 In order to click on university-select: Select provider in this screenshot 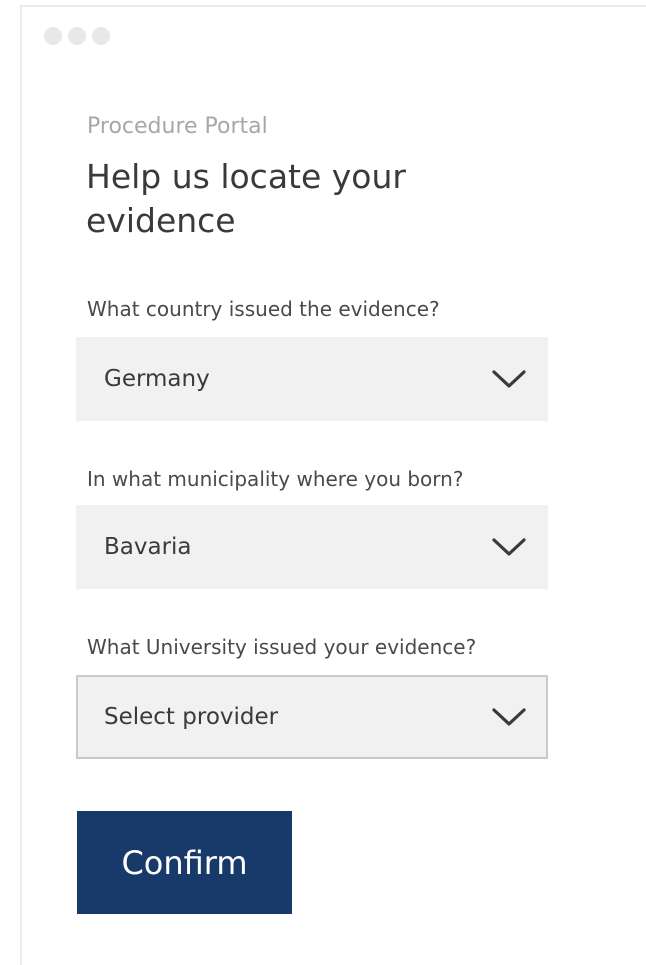, I will do `click(312, 717)`.